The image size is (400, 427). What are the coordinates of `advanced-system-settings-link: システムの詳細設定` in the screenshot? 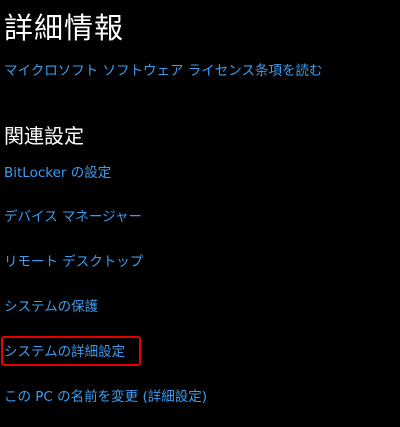 It's located at (64, 352).